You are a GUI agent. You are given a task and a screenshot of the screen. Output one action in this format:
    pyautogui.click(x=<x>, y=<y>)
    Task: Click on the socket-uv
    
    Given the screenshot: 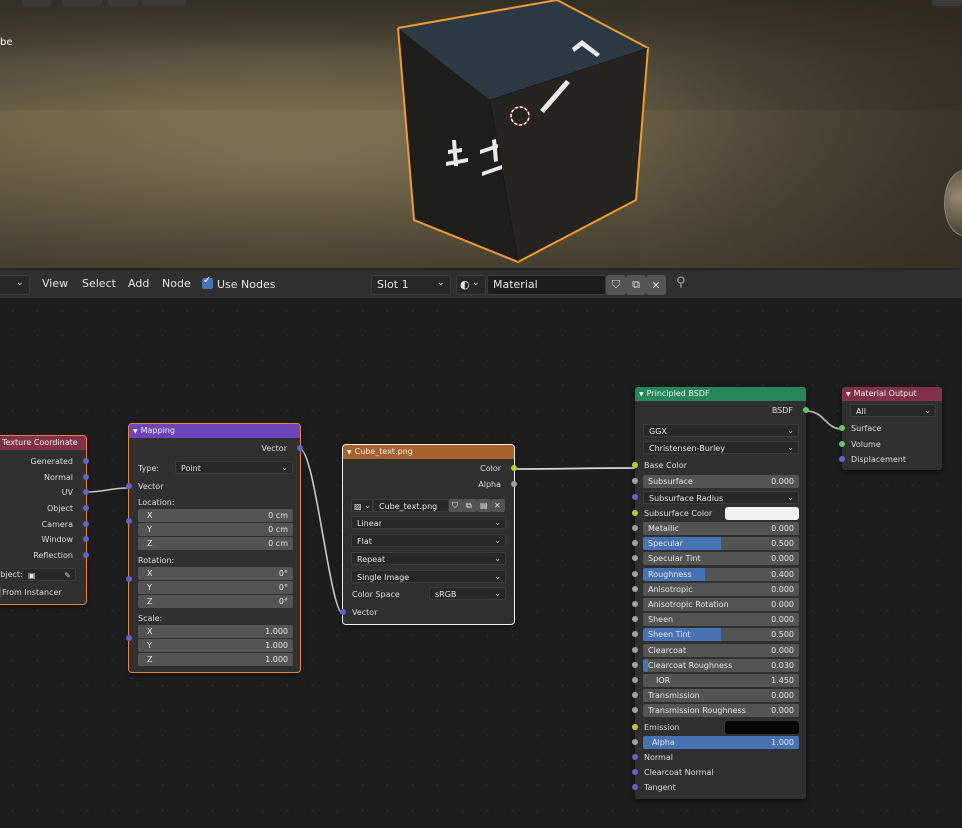 What is the action you would take?
    pyautogui.click(x=86, y=492)
    